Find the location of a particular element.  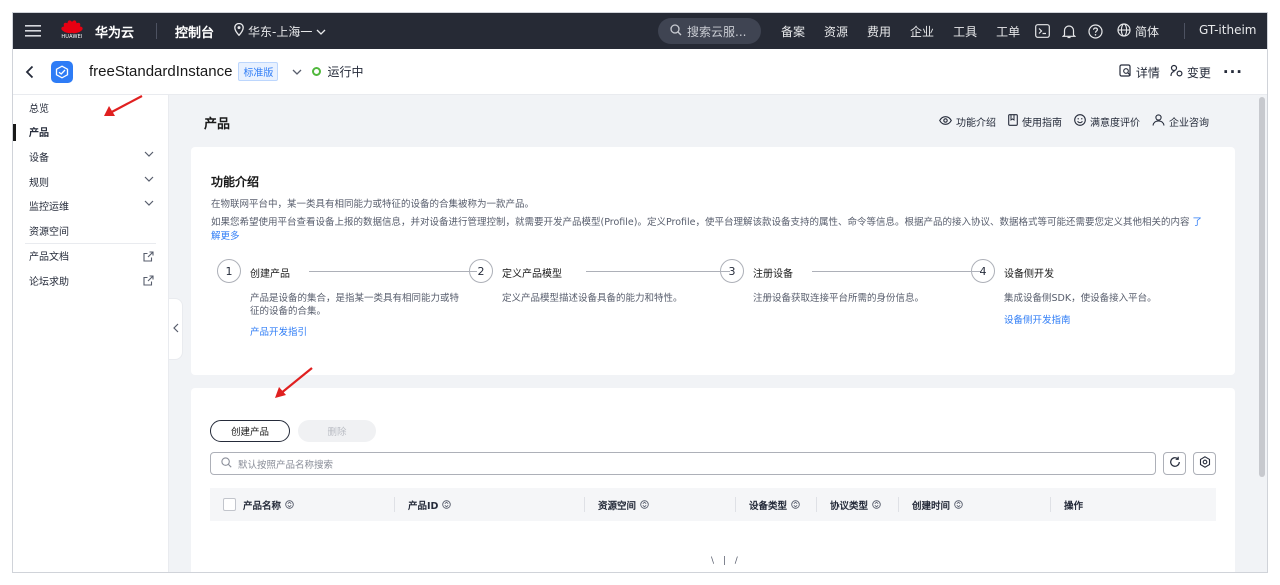

column-label: 产品ID is located at coordinates (423, 506).